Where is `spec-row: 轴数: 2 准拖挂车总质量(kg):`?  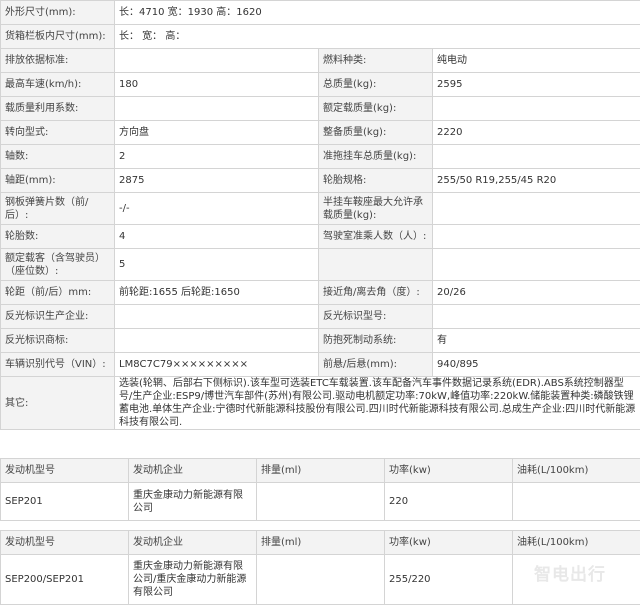
spec-row: 轴数: 2 准拖挂车总质量(kg): is located at coordinates (320, 156).